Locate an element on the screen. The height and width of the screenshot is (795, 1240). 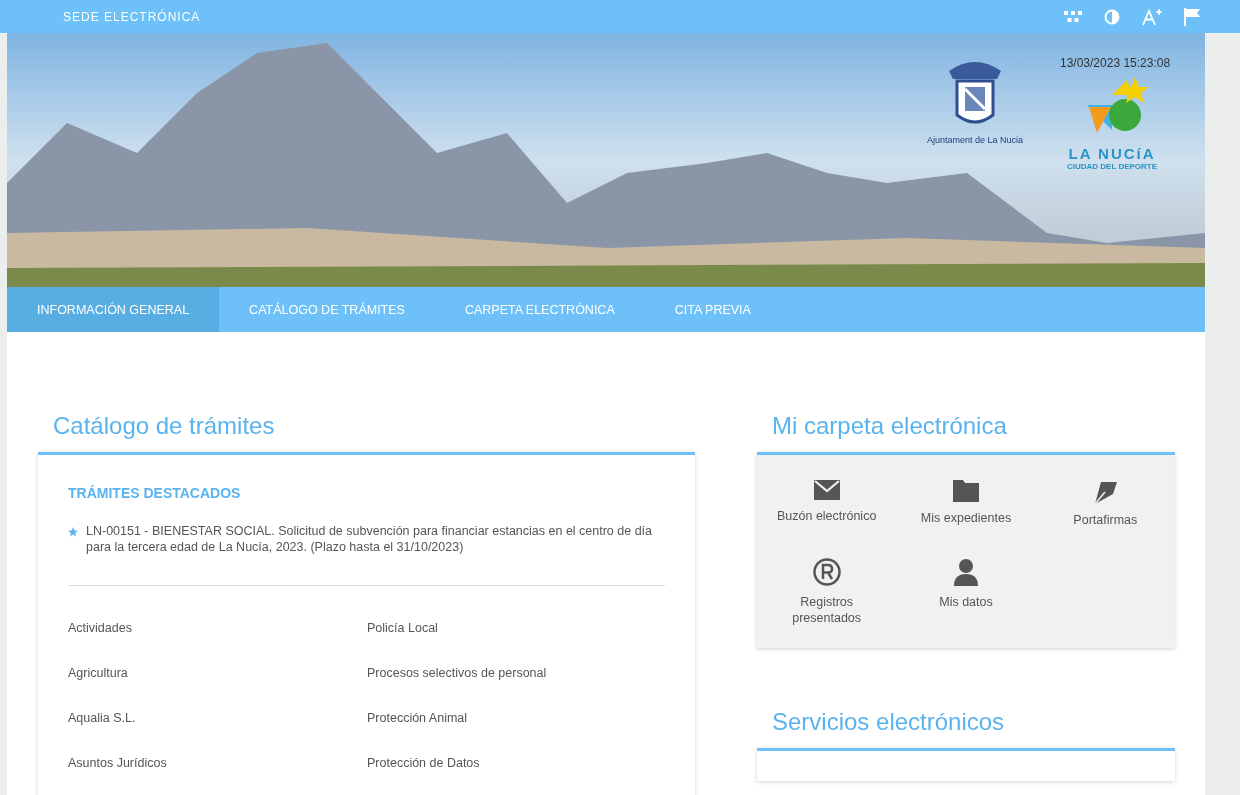
envelope-icon is located at coordinates (826, 490).